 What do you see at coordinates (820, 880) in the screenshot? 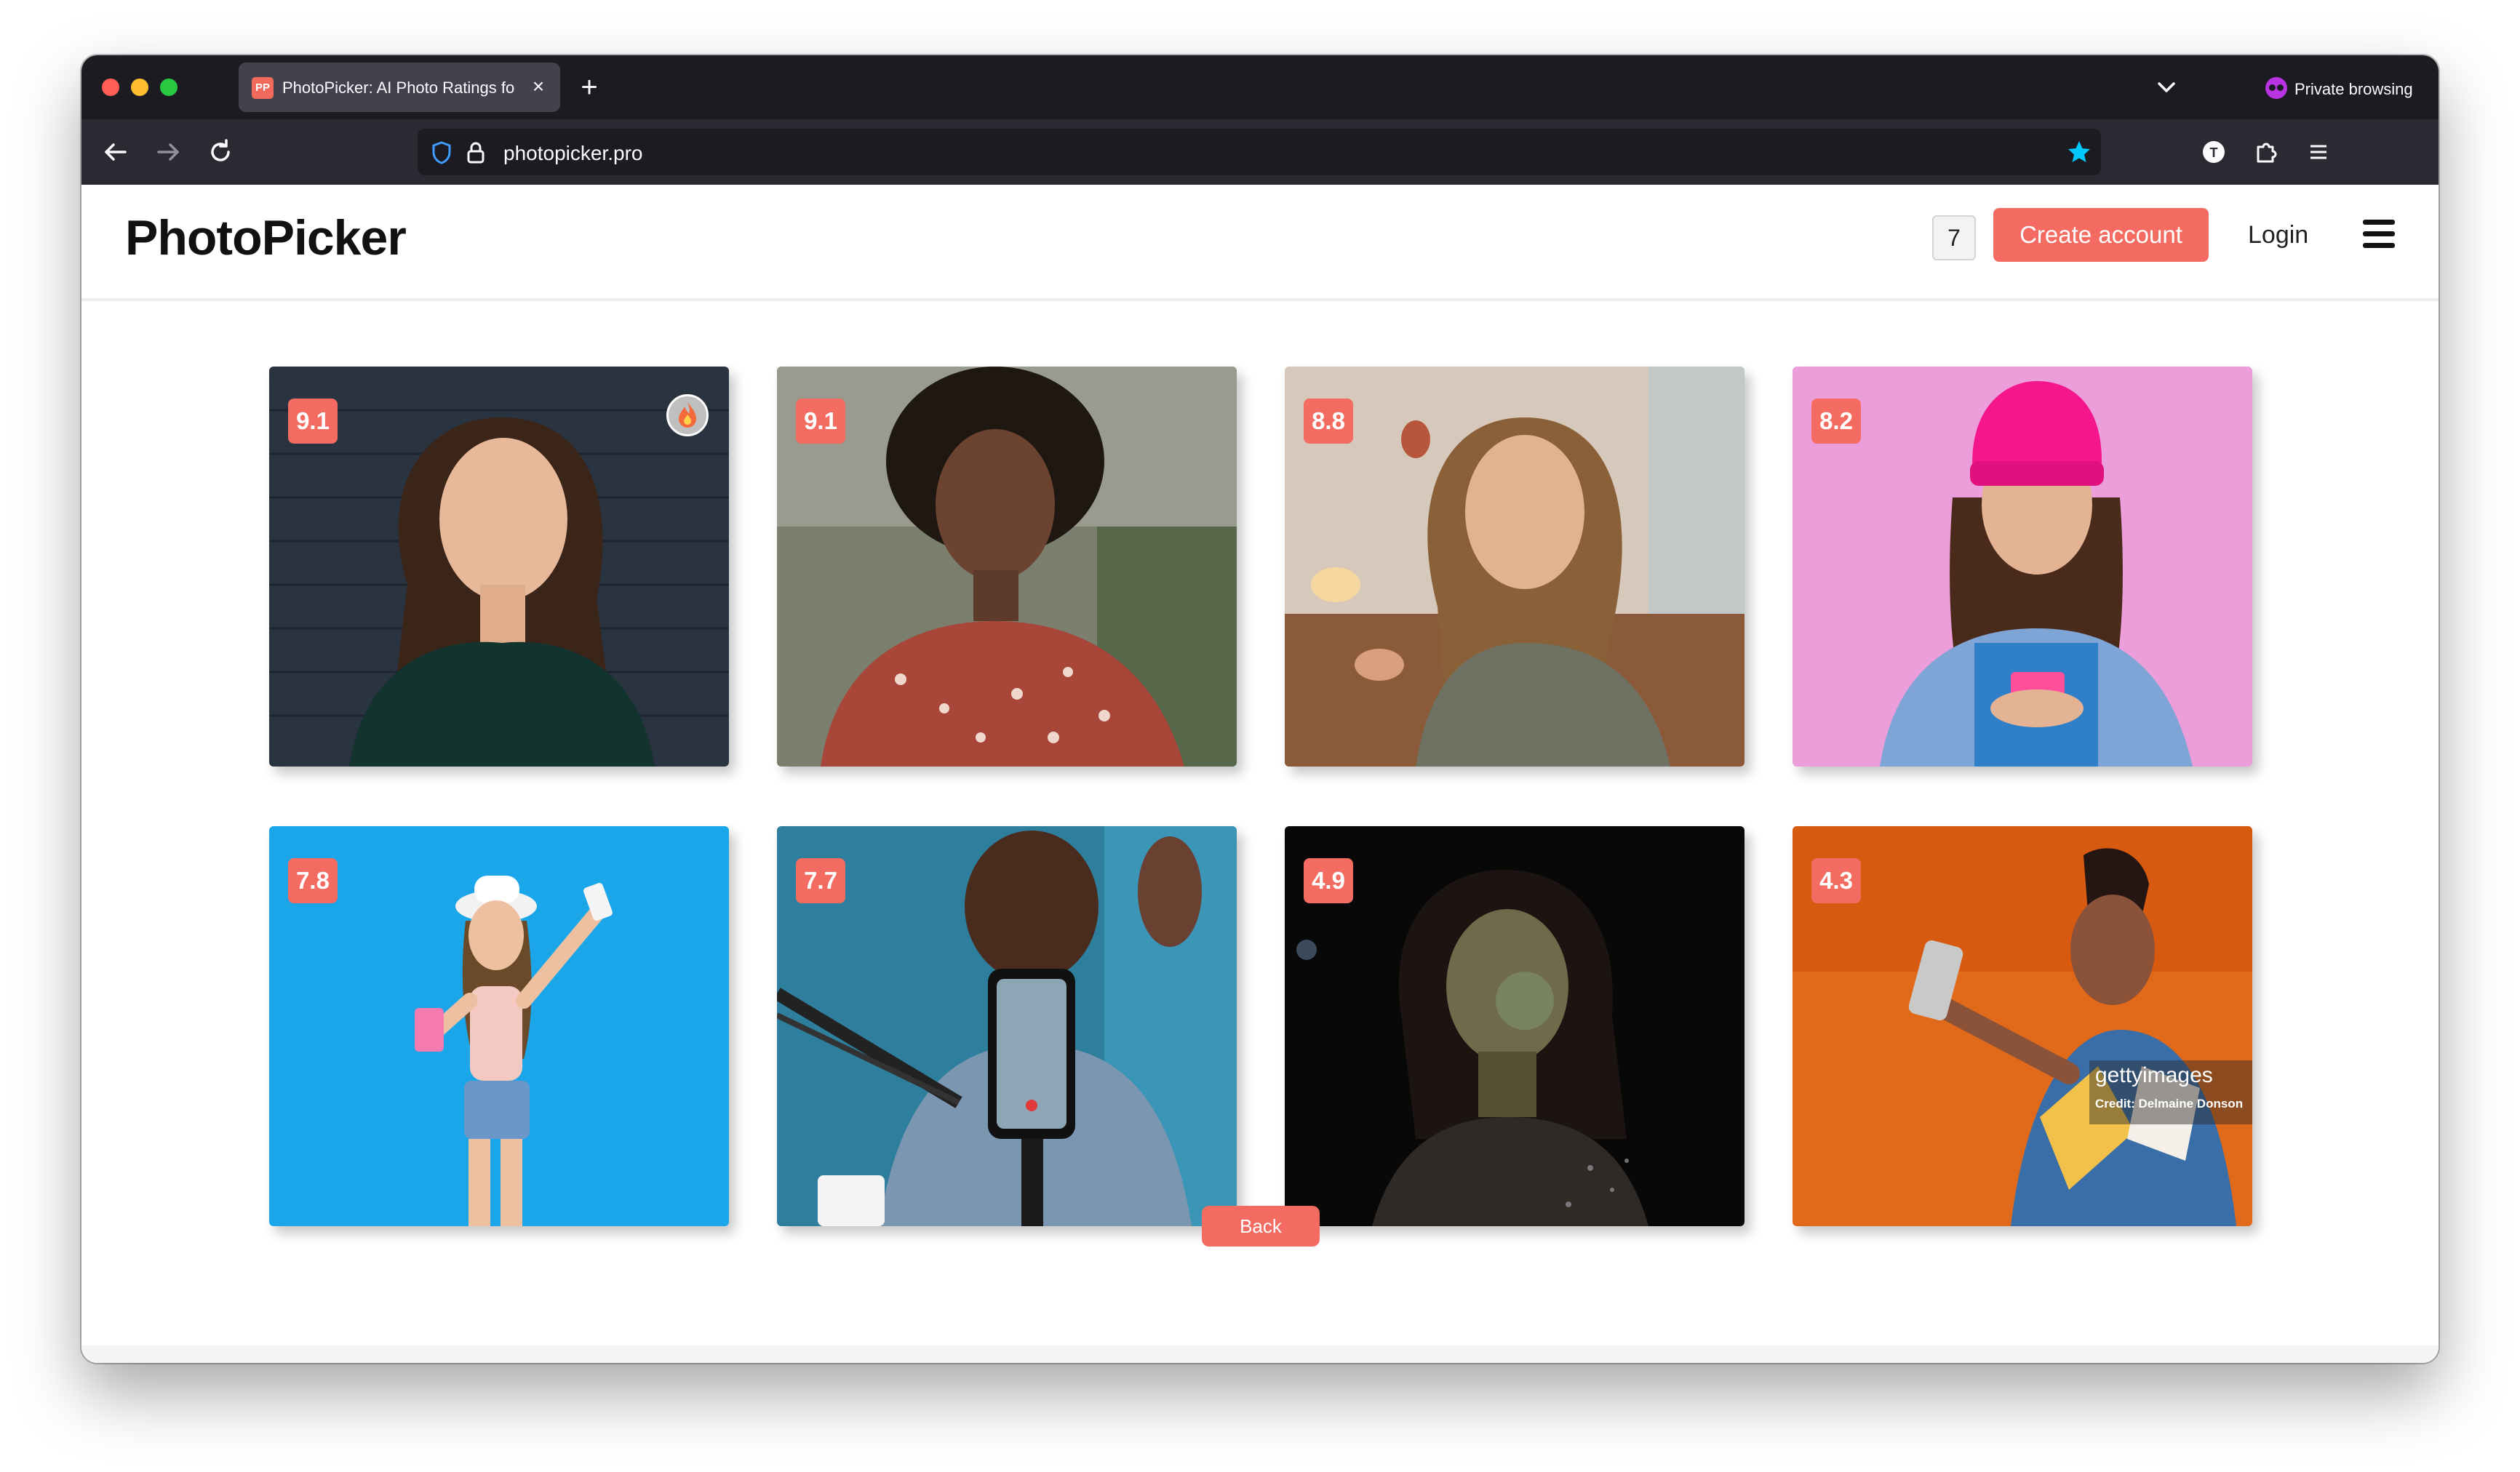
I see `score-badge: 7.7` at bounding box center [820, 880].